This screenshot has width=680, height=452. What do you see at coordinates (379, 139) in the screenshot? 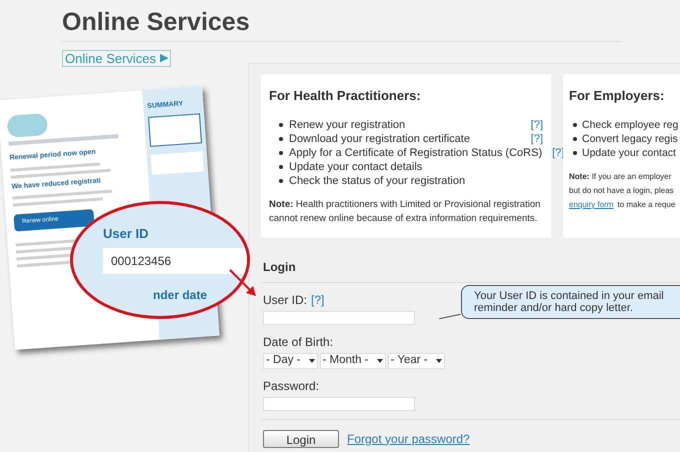
I see `service-link: Download your registration certificate` at bounding box center [379, 139].